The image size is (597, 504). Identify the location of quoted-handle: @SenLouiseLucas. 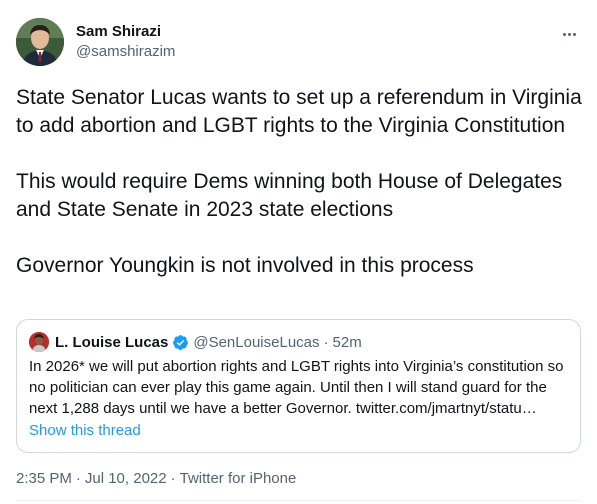
(256, 342).